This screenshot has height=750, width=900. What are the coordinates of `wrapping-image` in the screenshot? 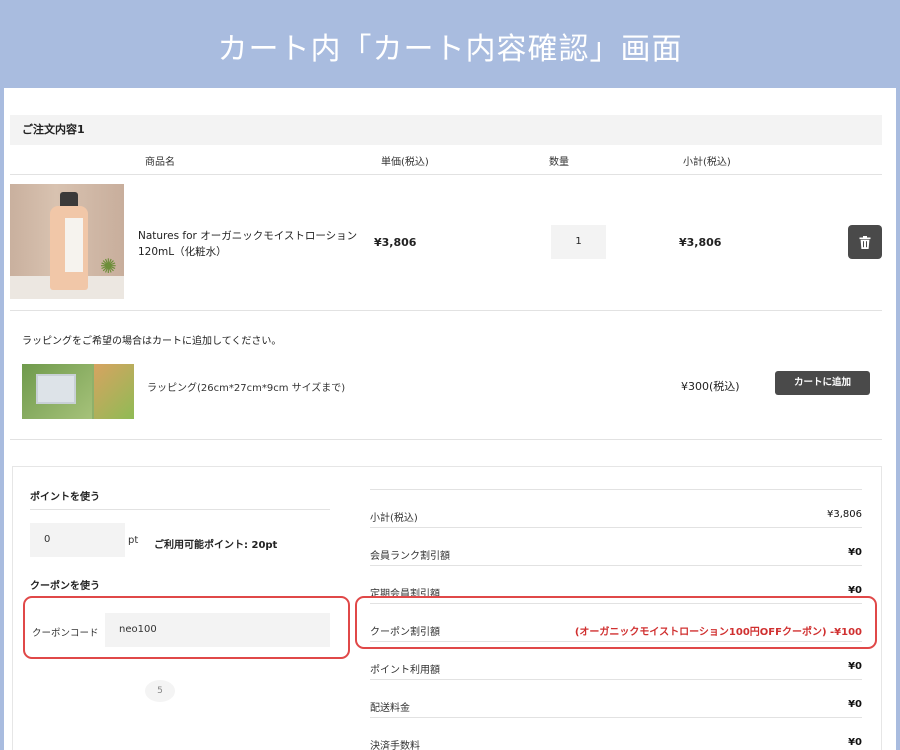 It's located at (78, 391).